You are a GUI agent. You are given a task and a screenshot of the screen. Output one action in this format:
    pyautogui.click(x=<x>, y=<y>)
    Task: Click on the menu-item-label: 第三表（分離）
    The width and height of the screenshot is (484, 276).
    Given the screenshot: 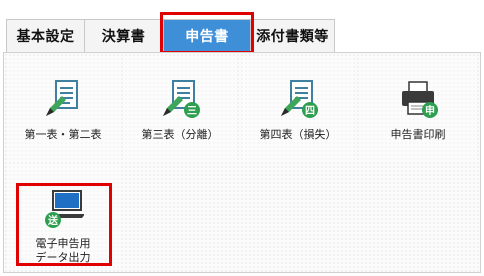 What is the action you would take?
    pyautogui.click(x=180, y=134)
    